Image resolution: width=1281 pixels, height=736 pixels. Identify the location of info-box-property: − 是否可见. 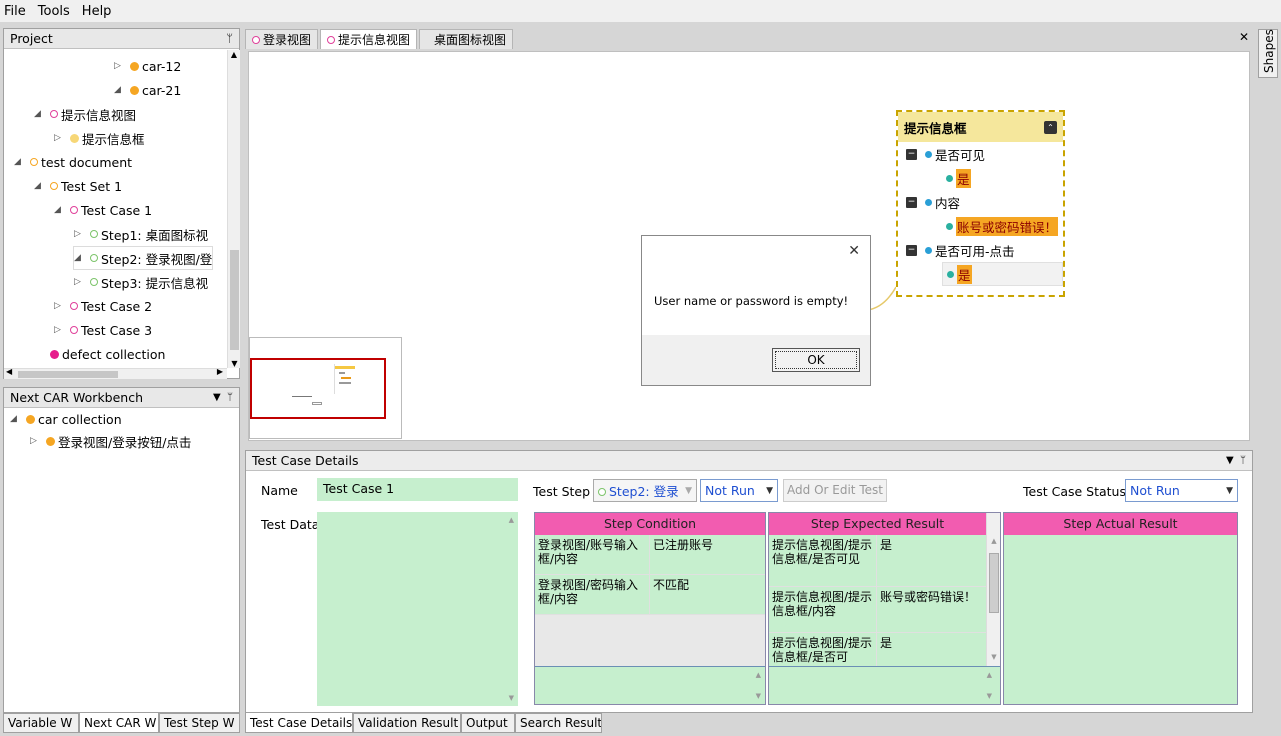
(980, 154).